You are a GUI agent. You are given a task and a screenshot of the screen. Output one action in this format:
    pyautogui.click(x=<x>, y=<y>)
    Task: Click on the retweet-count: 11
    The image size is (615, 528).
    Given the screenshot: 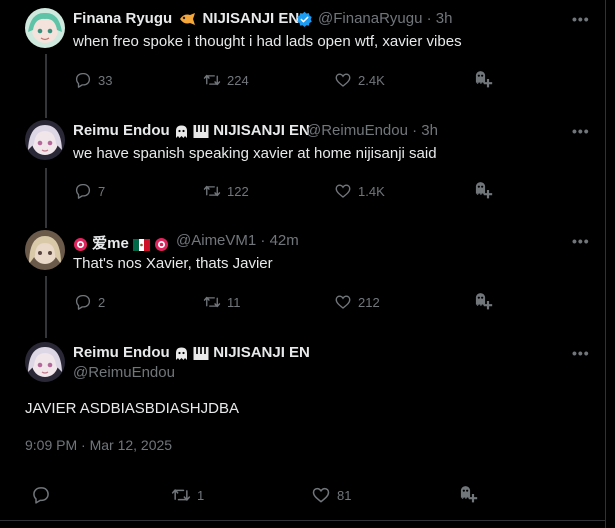 What is the action you would take?
    pyautogui.click(x=234, y=302)
    